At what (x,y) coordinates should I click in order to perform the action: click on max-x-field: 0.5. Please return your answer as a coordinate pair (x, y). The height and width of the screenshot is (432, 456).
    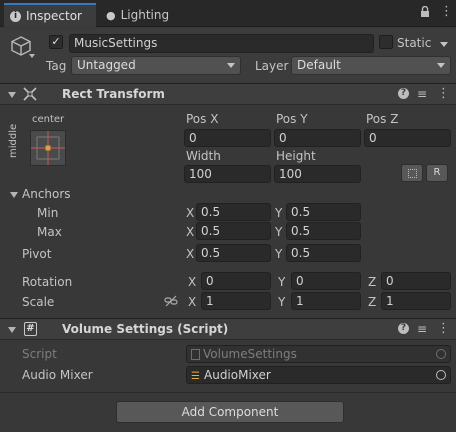
    Looking at the image, I should click on (233, 231).